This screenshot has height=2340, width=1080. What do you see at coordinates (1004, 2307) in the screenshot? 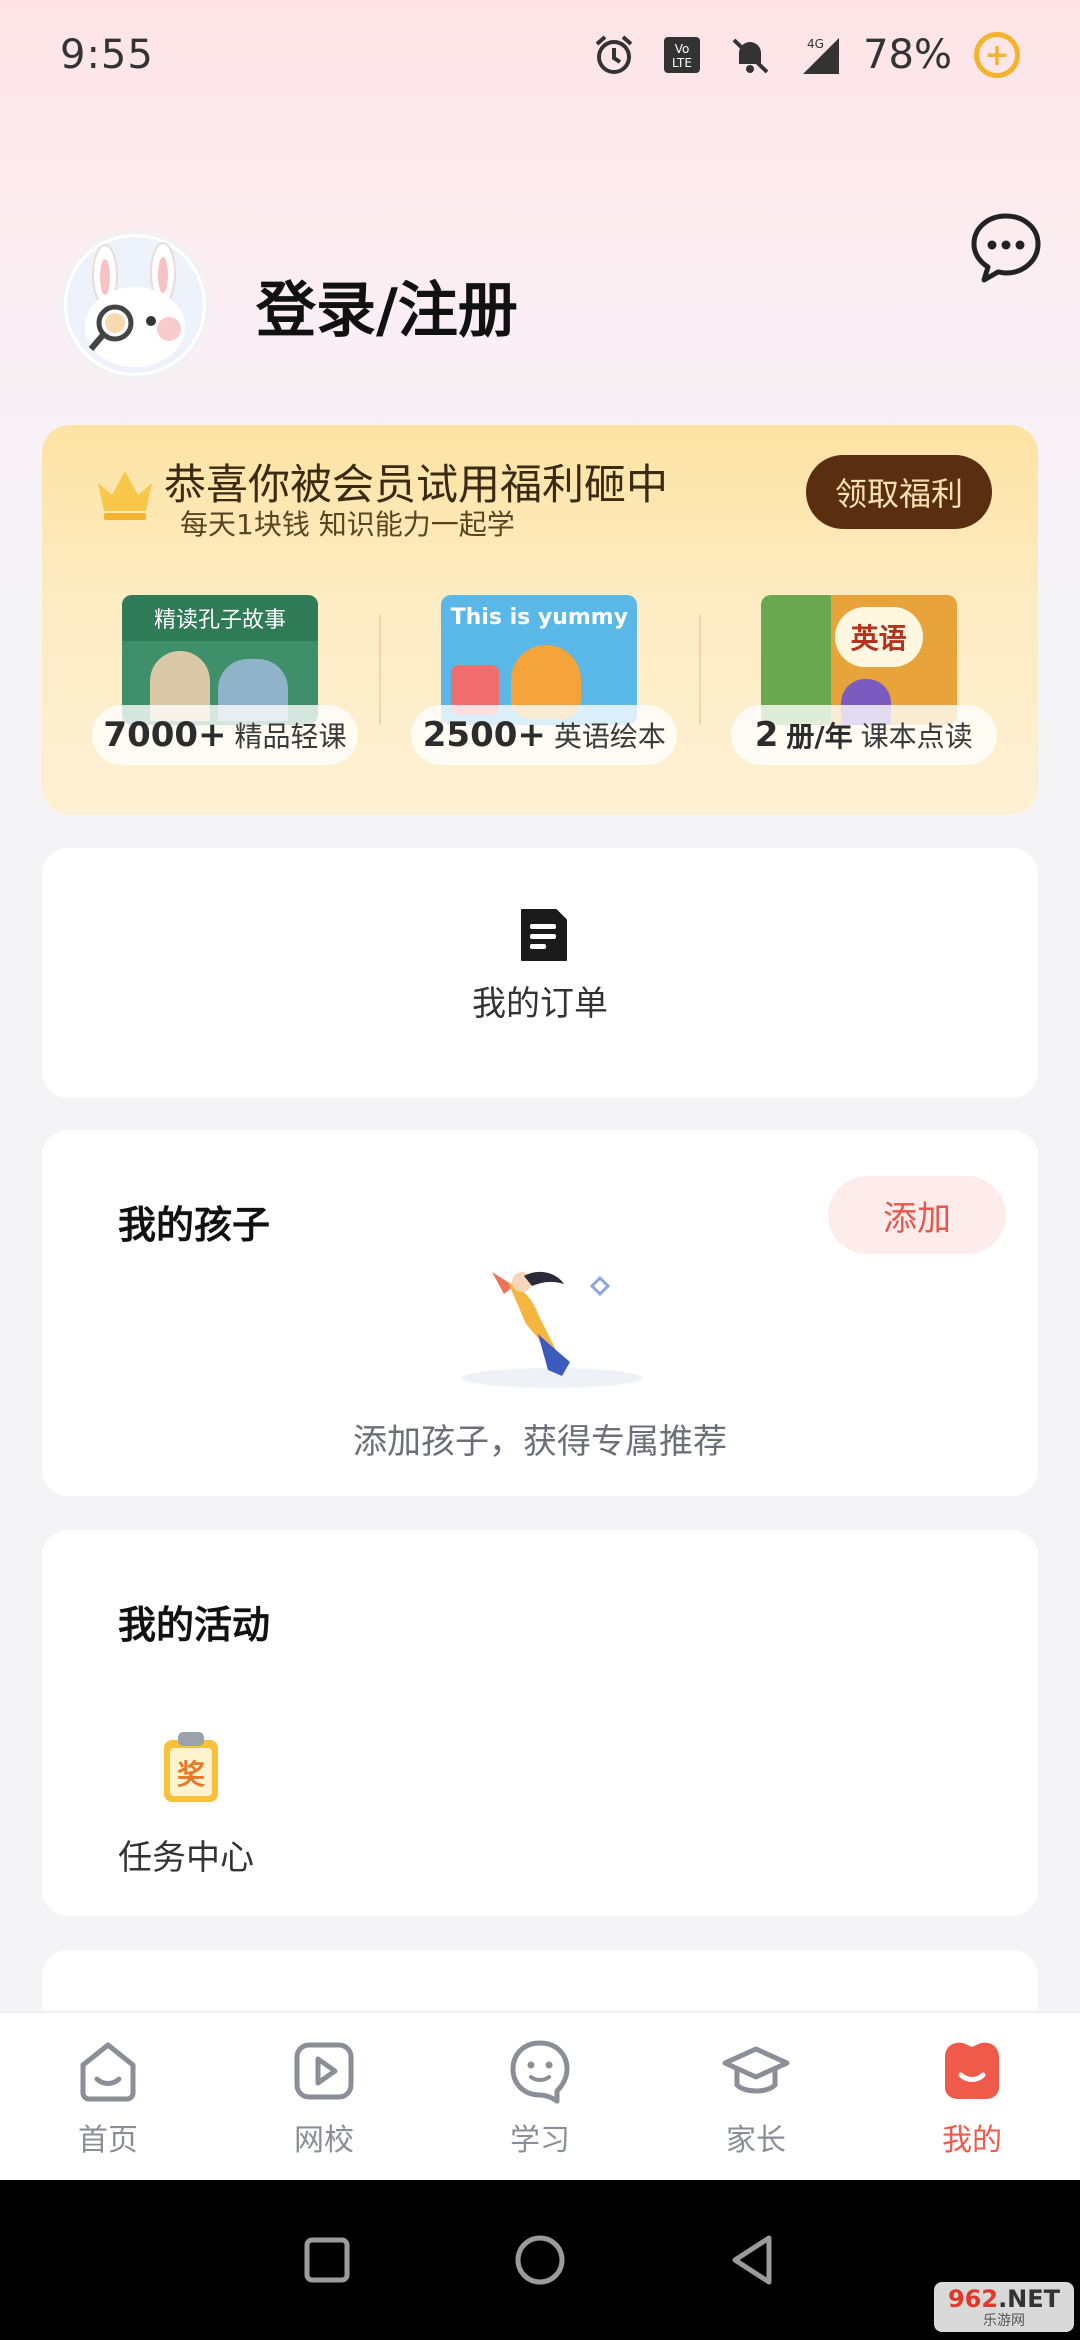
I see `watermark-logo: 962.NET 乐游网` at bounding box center [1004, 2307].